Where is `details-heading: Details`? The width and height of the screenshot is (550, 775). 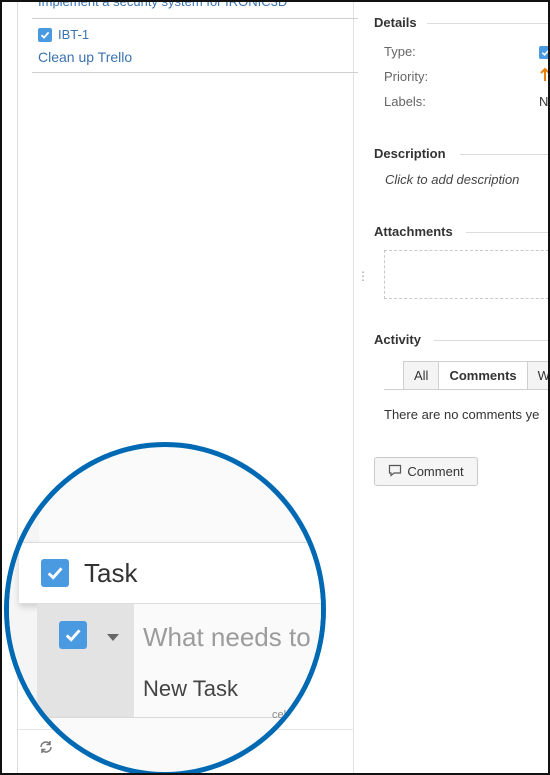 details-heading: Details is located at coordinates (395, 22).